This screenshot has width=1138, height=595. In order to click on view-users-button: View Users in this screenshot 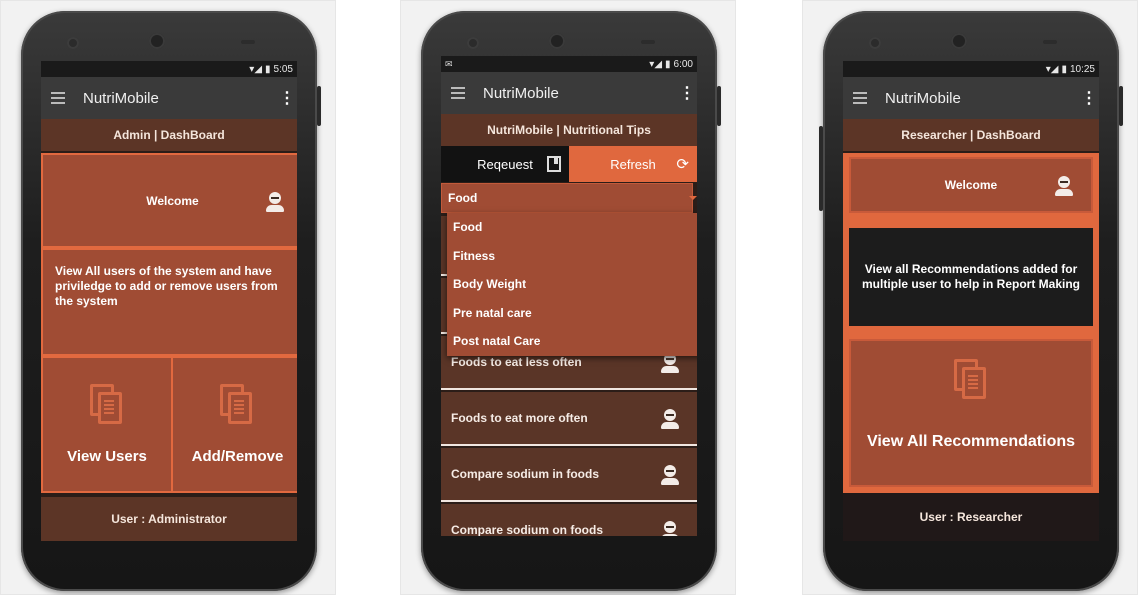, I will do `click(107, 424)`.